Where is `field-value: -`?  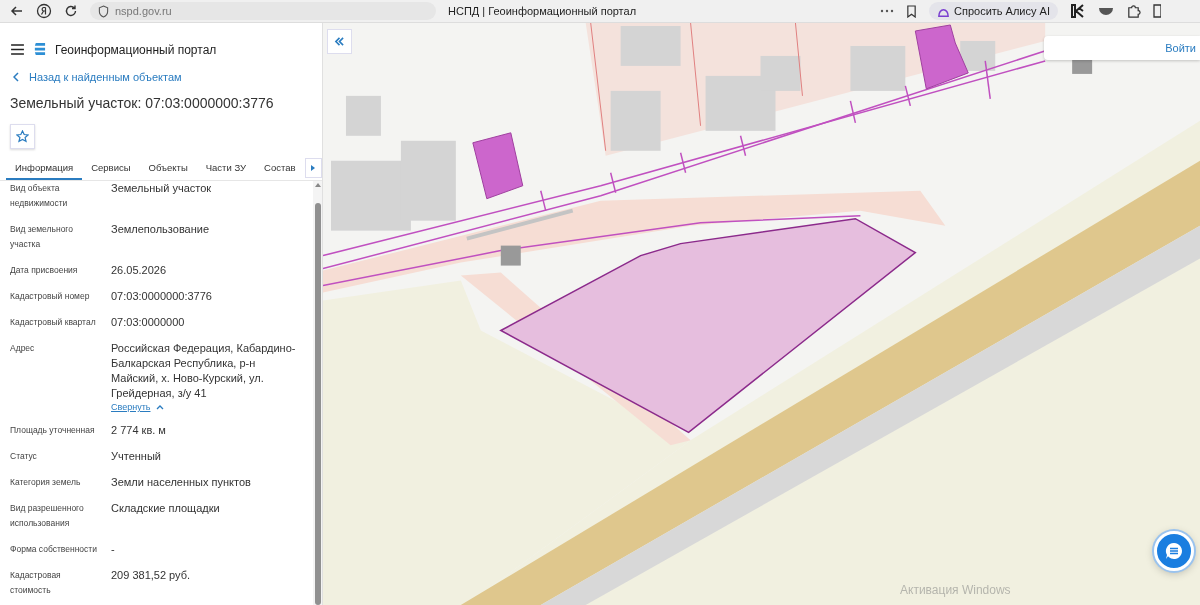
field-value: - is located at coordinates (113, 549).